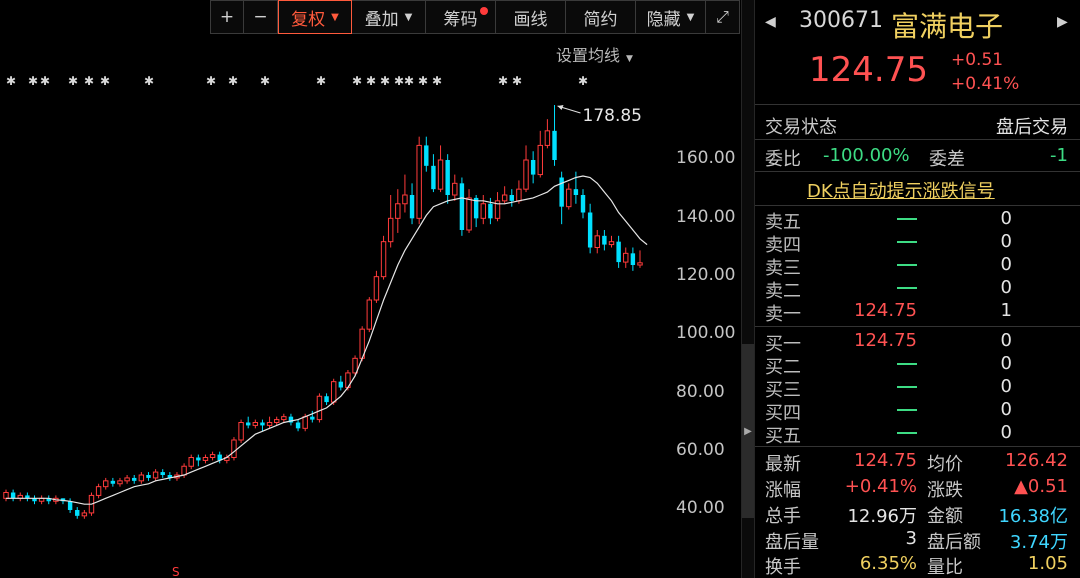 The height and width of the screenshot is (578, 1080). What do you see at coordinates (315, 17) in the screenshot?
I see `restore-rights-button: 复权 ▼` at bounding box center [315, 17].